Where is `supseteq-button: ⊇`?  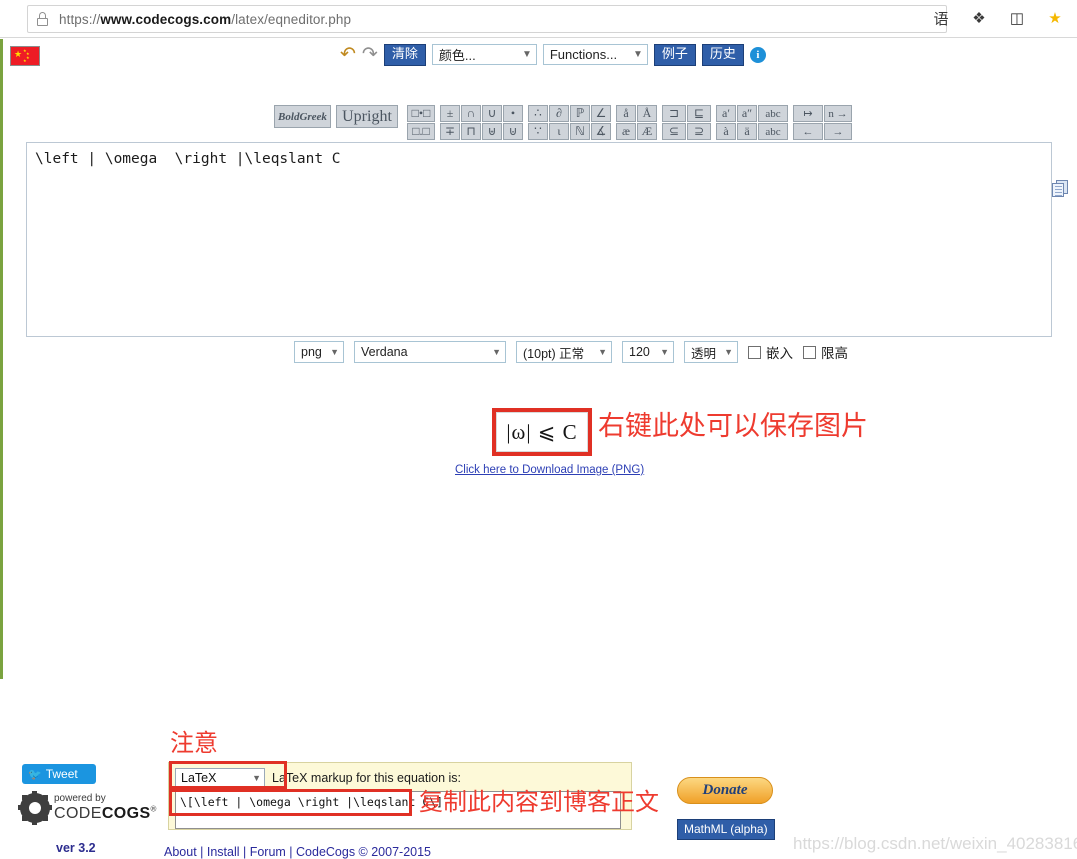
supseteq-button: ⊇ is located at coordinates (699, 131).